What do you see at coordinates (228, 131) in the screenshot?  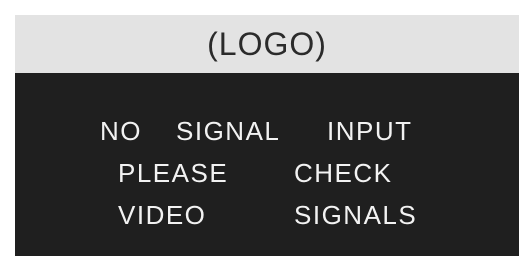 I see `message-word-signal: SIGNAL` at bounding box center [228, 131].